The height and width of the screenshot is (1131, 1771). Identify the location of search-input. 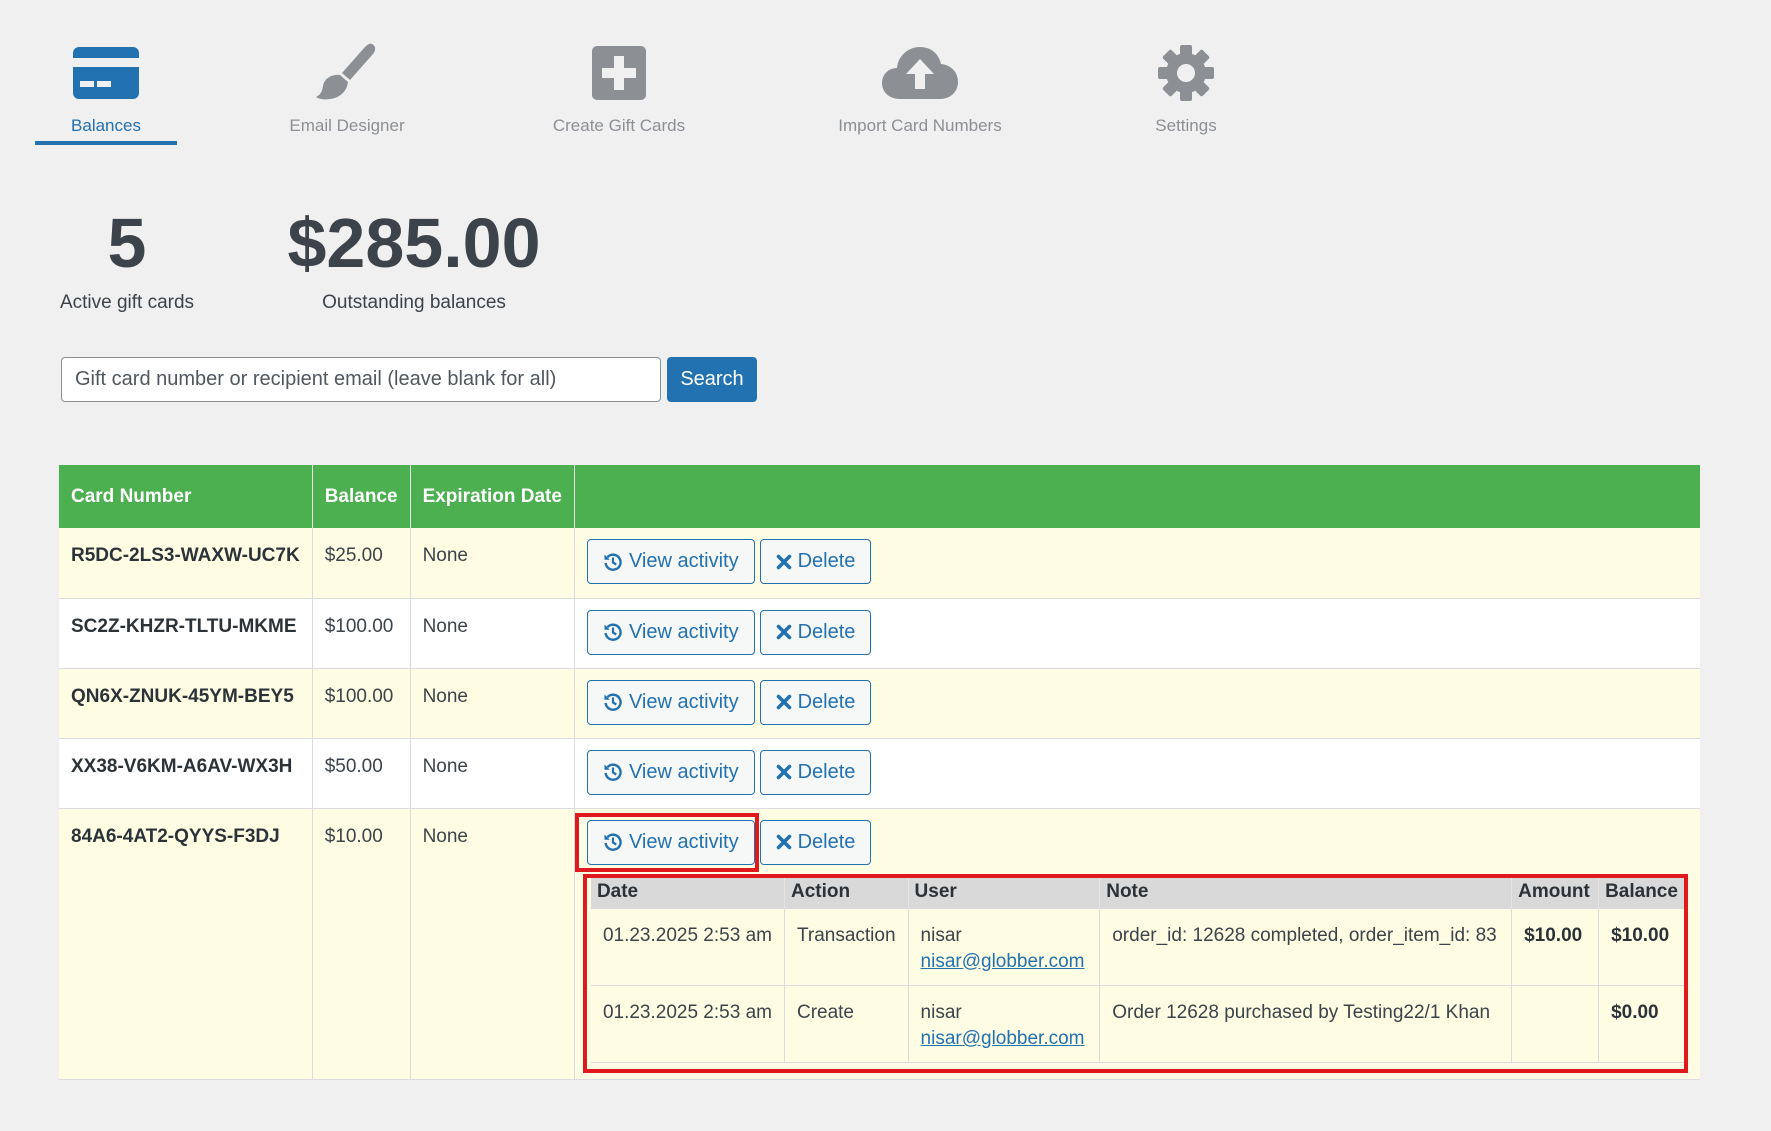
(361, 379).